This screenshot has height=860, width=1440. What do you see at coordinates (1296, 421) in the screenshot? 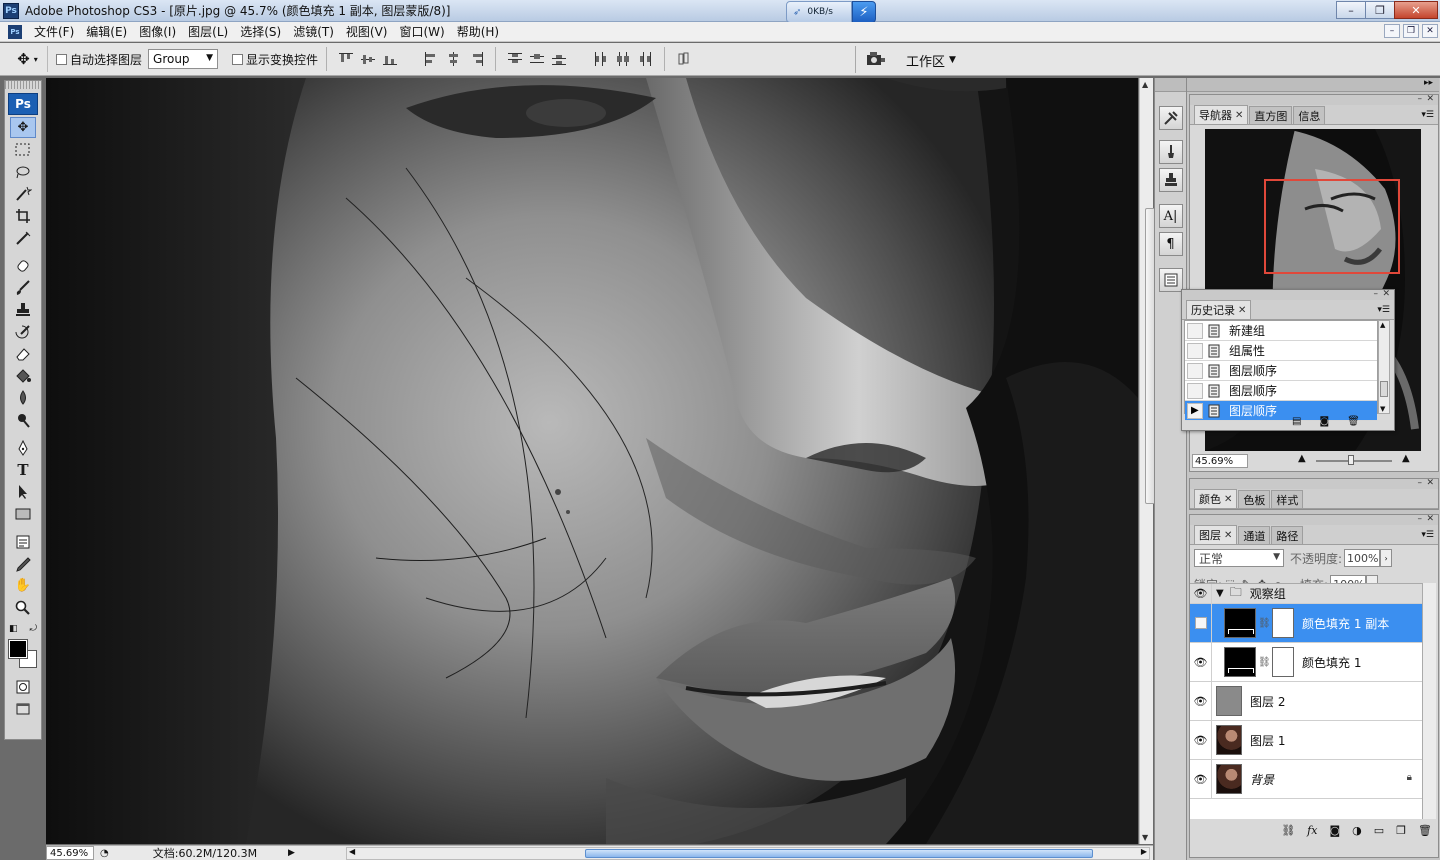
I see `new-document-from-state-icon: ▤` at bounding box center [1296, 421].